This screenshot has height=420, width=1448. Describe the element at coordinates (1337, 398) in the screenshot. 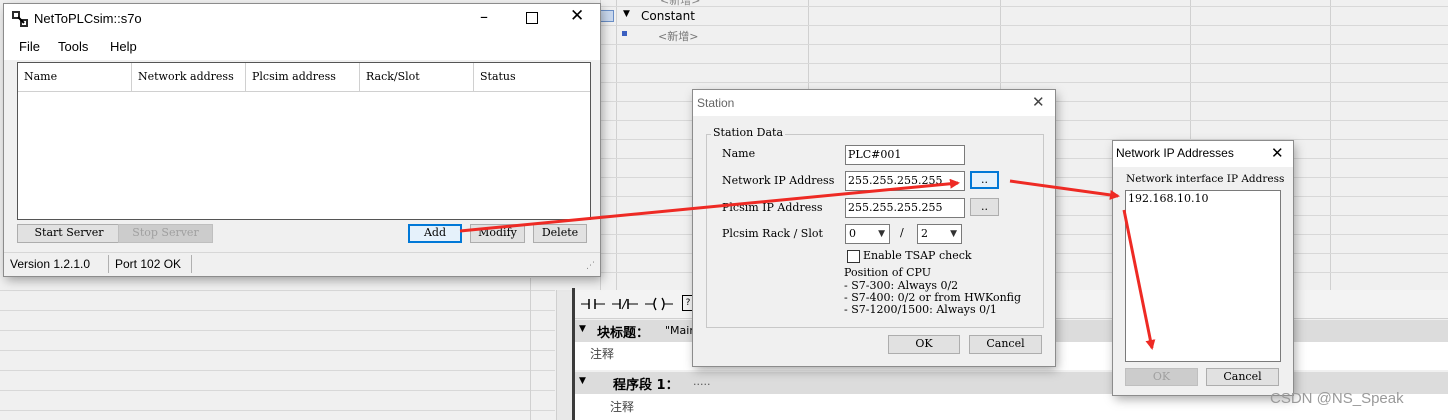

I see `watermark: CSDN @NS_Speak` at that location.